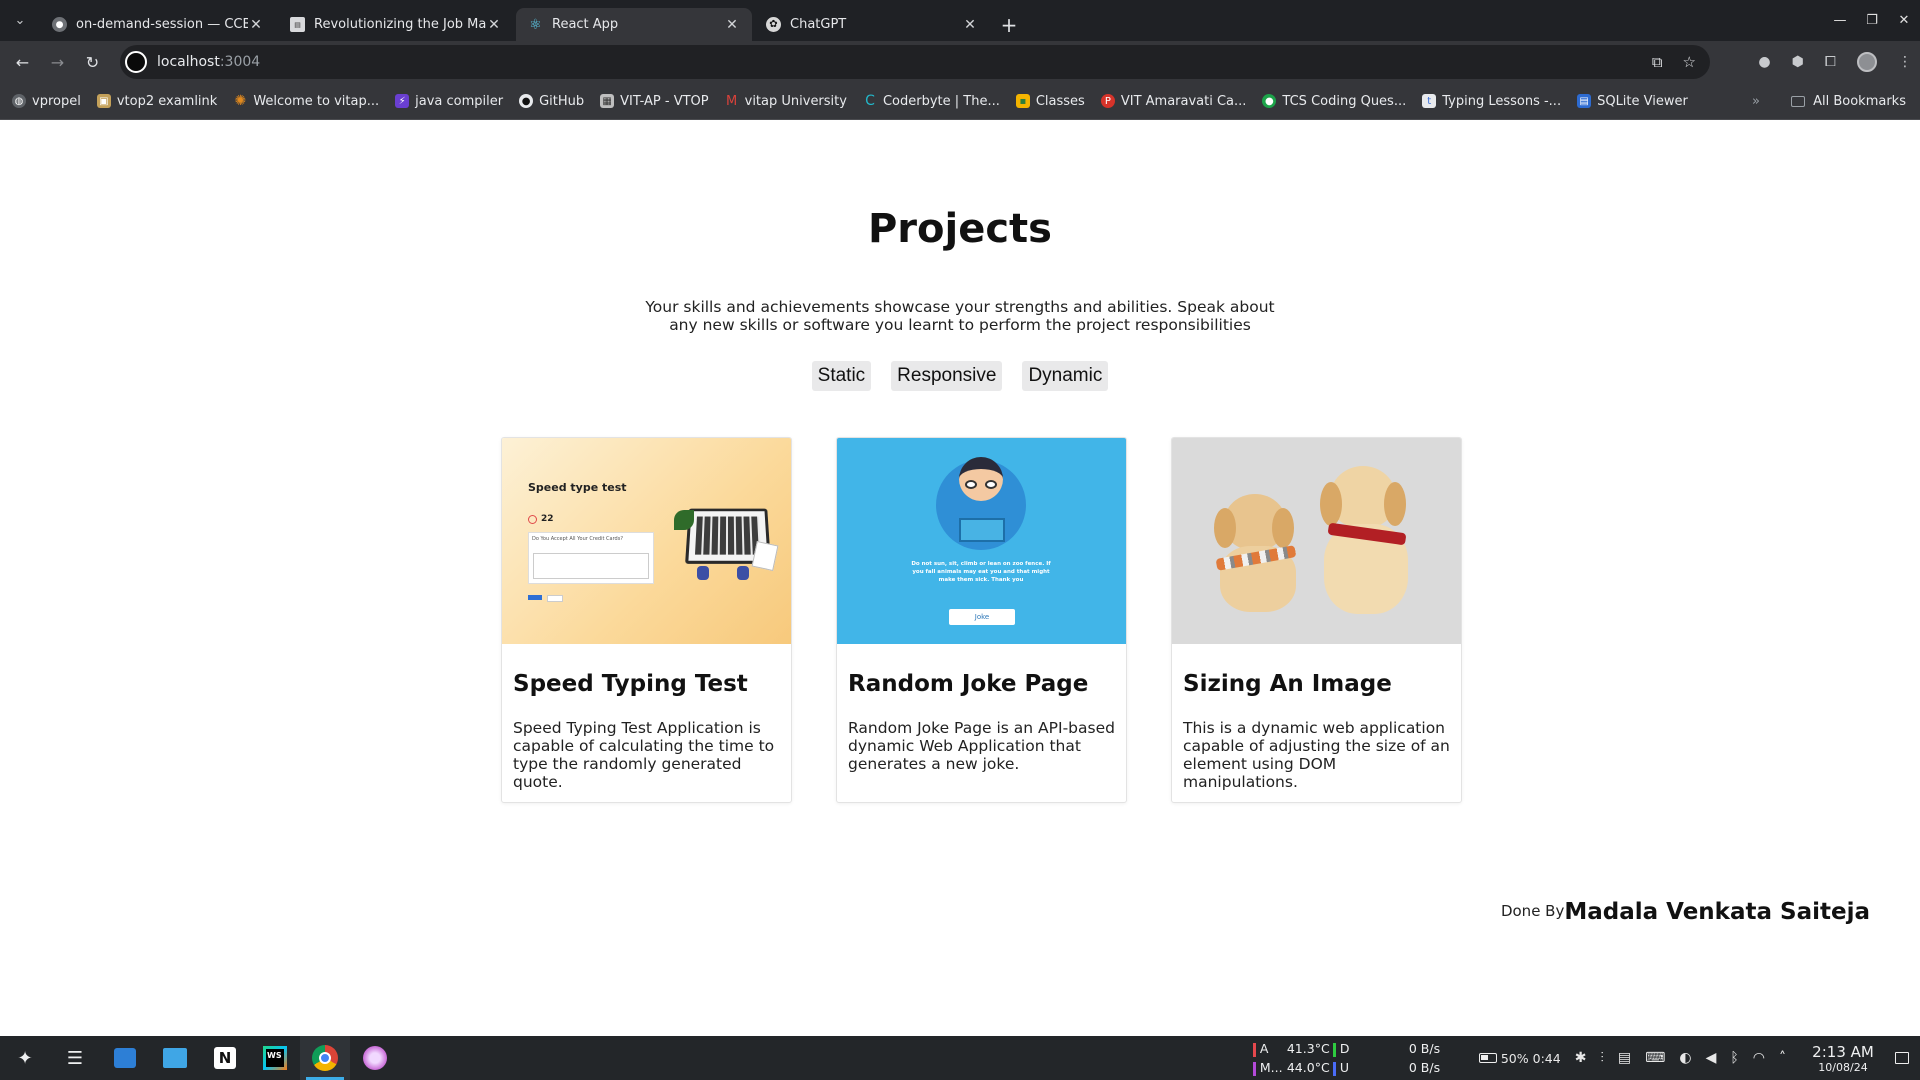 The image size is (1920, 1080). Describe the element at coordinates (22, 62) in the screenshot. I see `back-arrow-icon: ←` at that location.